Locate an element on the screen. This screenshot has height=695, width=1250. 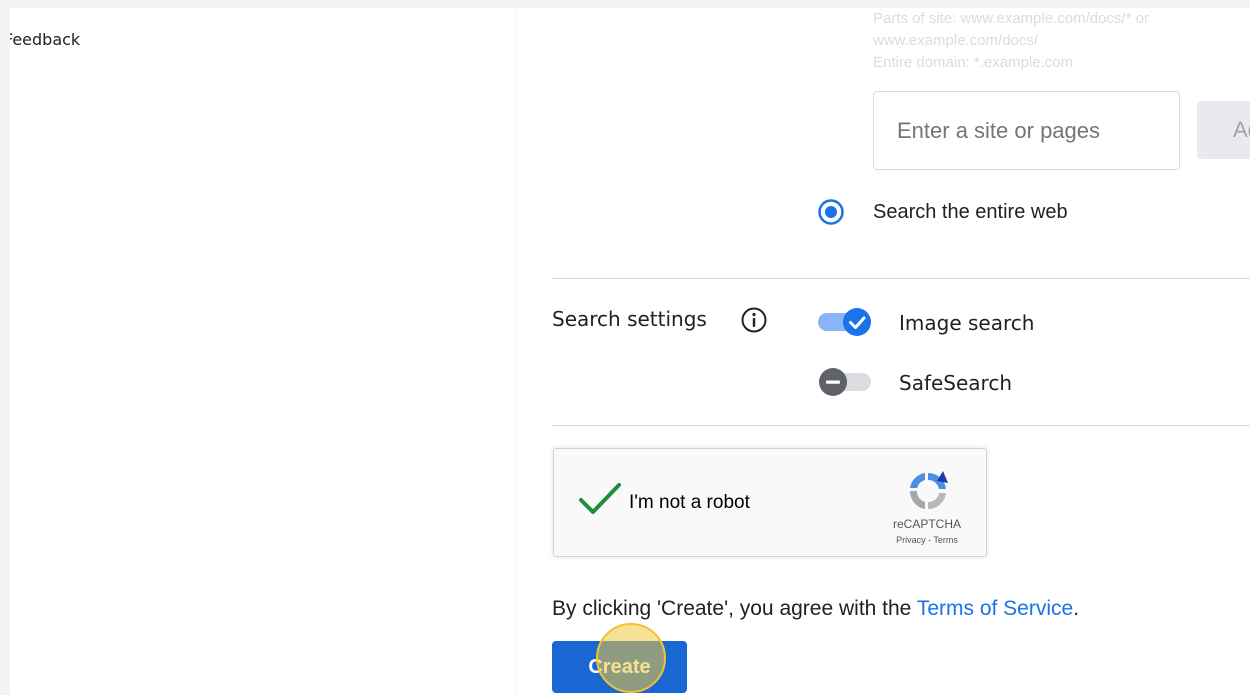
image-search-toggle is located at coordinates (845, 322).